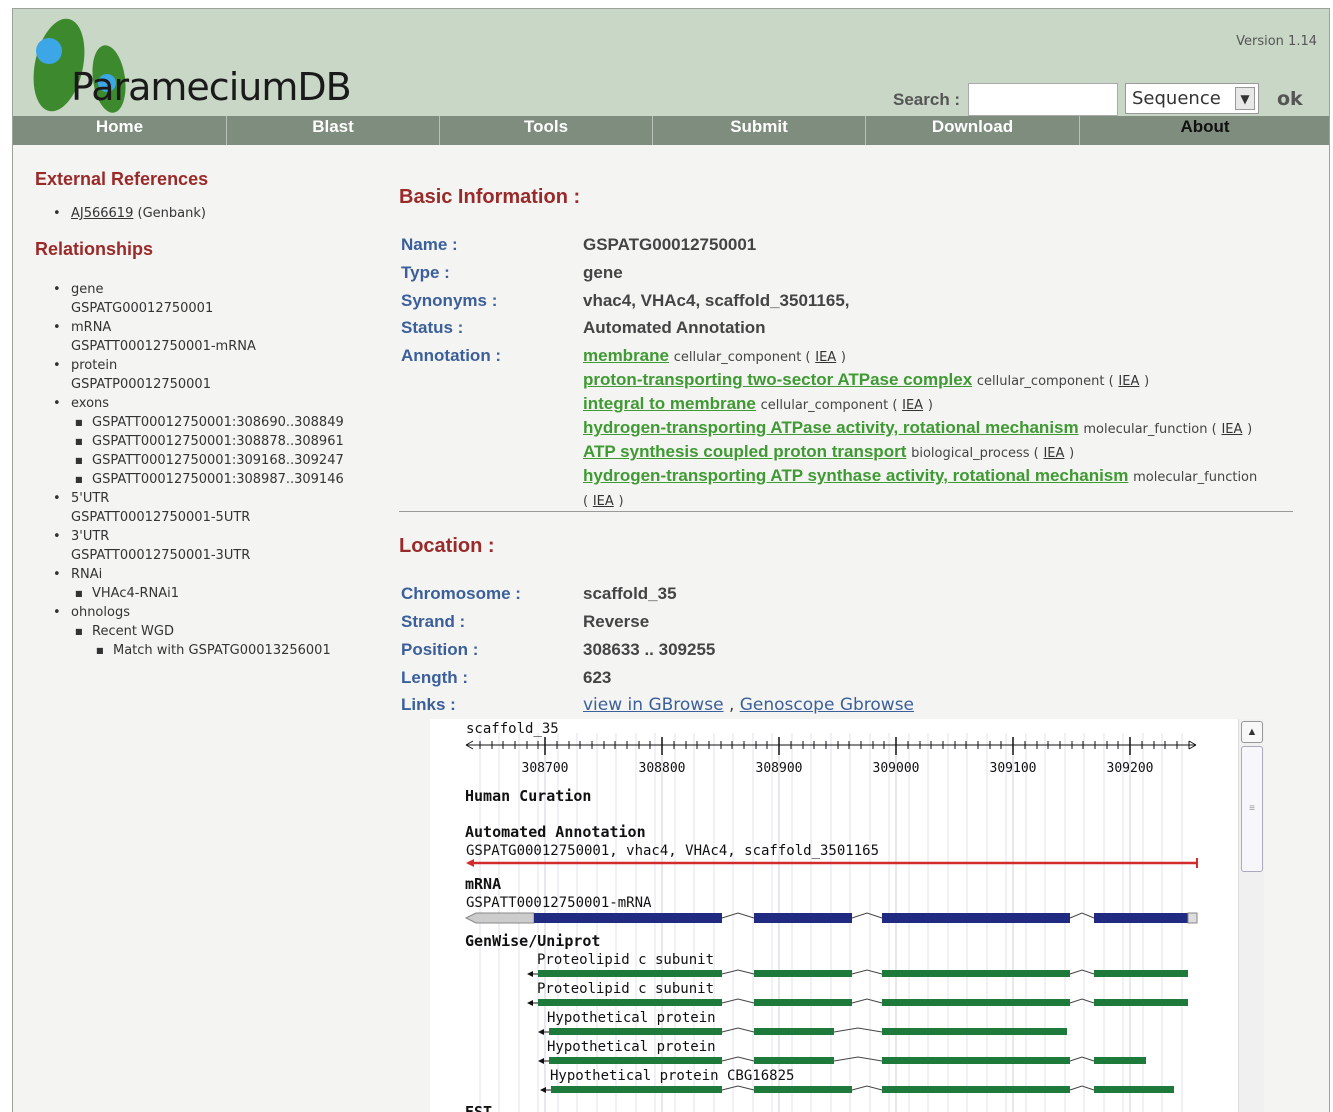 The width and height of the screenshot is (1333, 1112). What do you see at coordinates (896, 768) in the screenshot?
I see `ruler-tick-label: 309000` at bounding box center [896, 768].